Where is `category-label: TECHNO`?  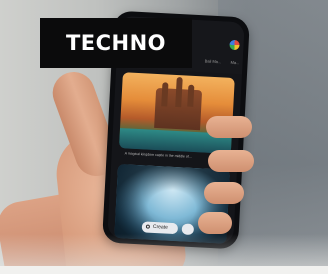 category-label: TECHNO is located at coordinates (116, 43).